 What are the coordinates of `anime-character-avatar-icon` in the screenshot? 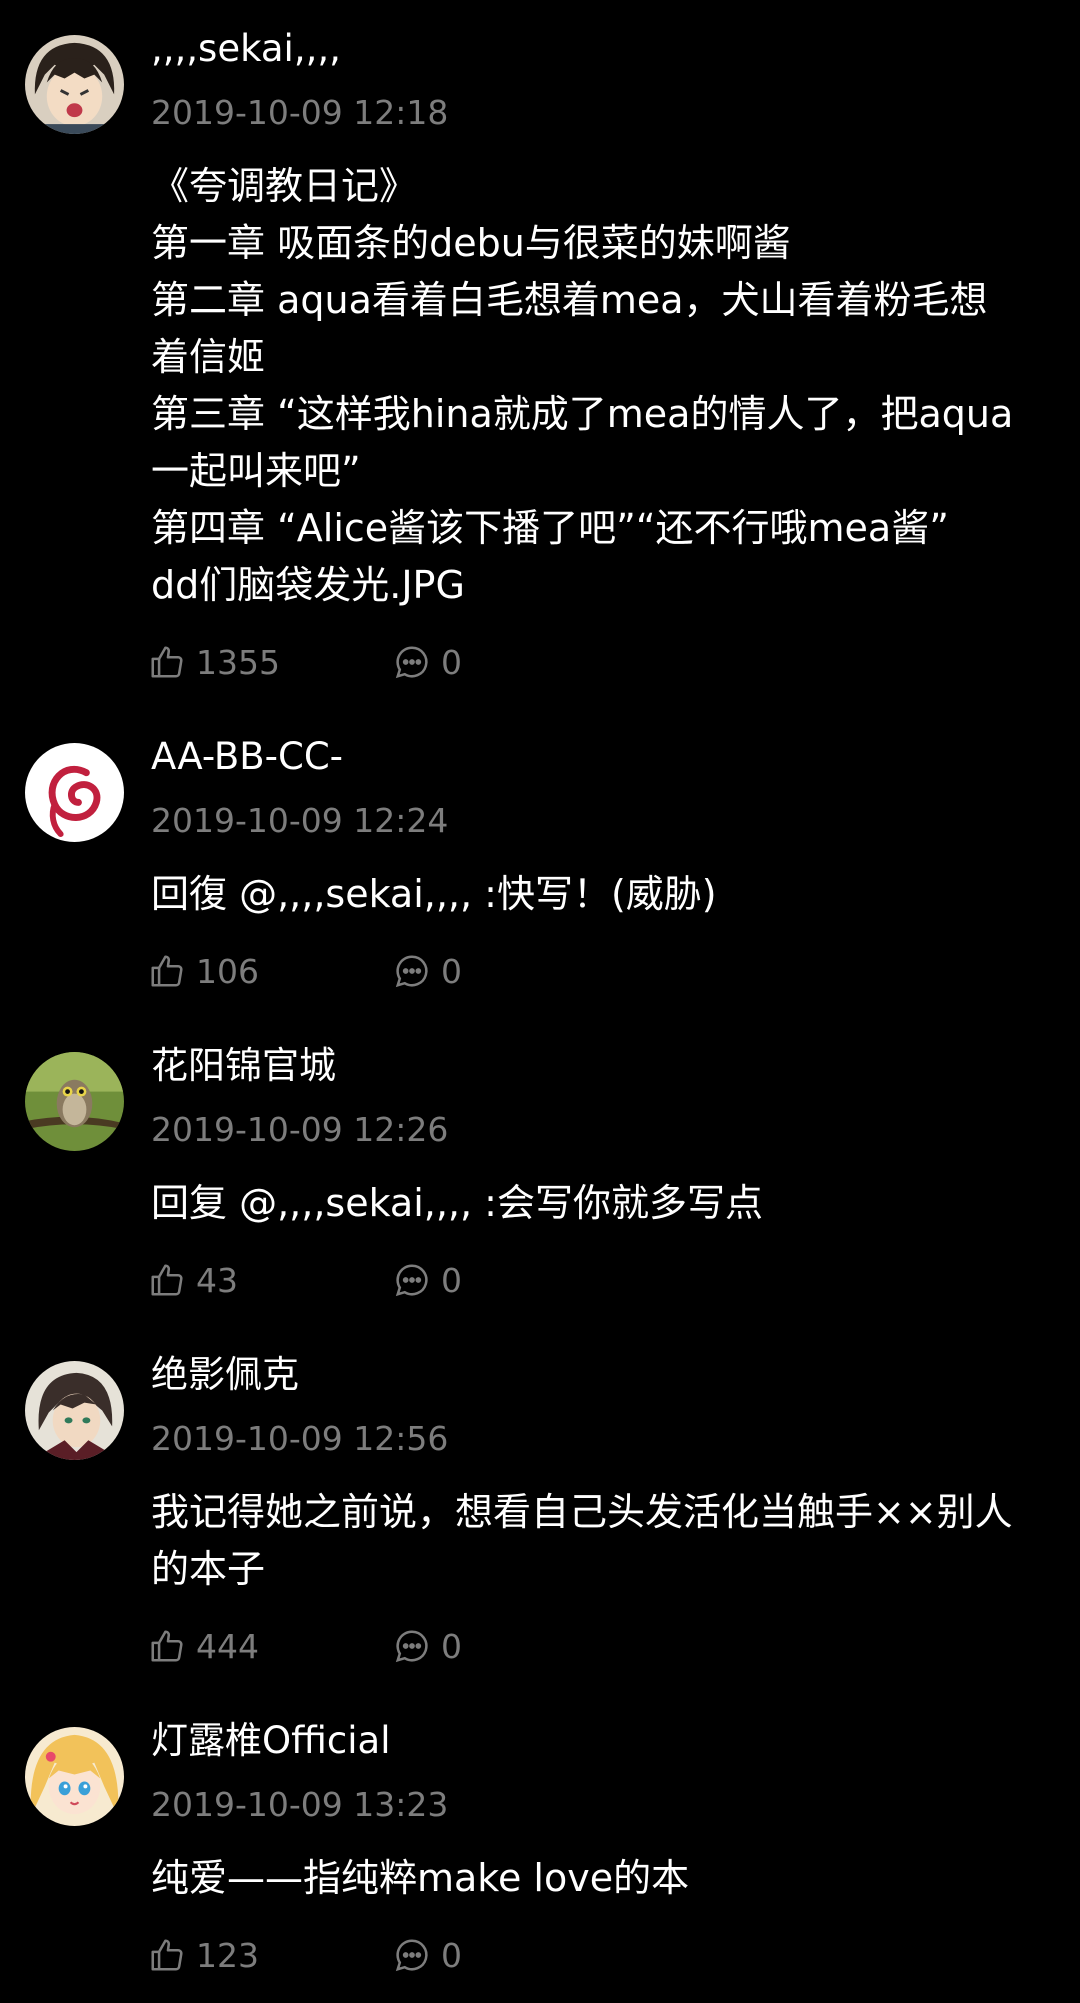 It's located at (74, 1410).